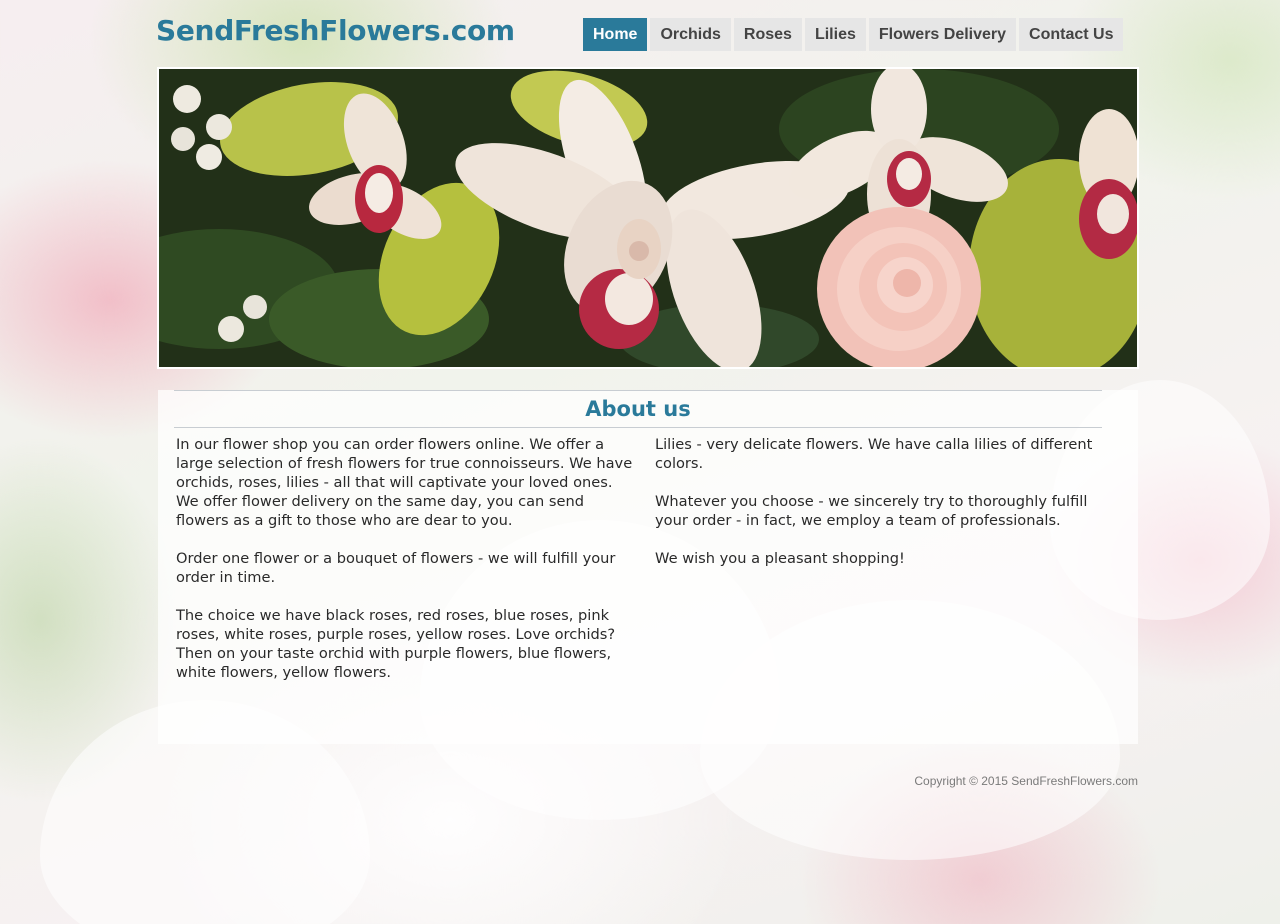  What do you see at coordinates (335, 30) in the screenshot?
I see `site-logo: SendFreshFlowers.com` at bounding box center [335, 30].